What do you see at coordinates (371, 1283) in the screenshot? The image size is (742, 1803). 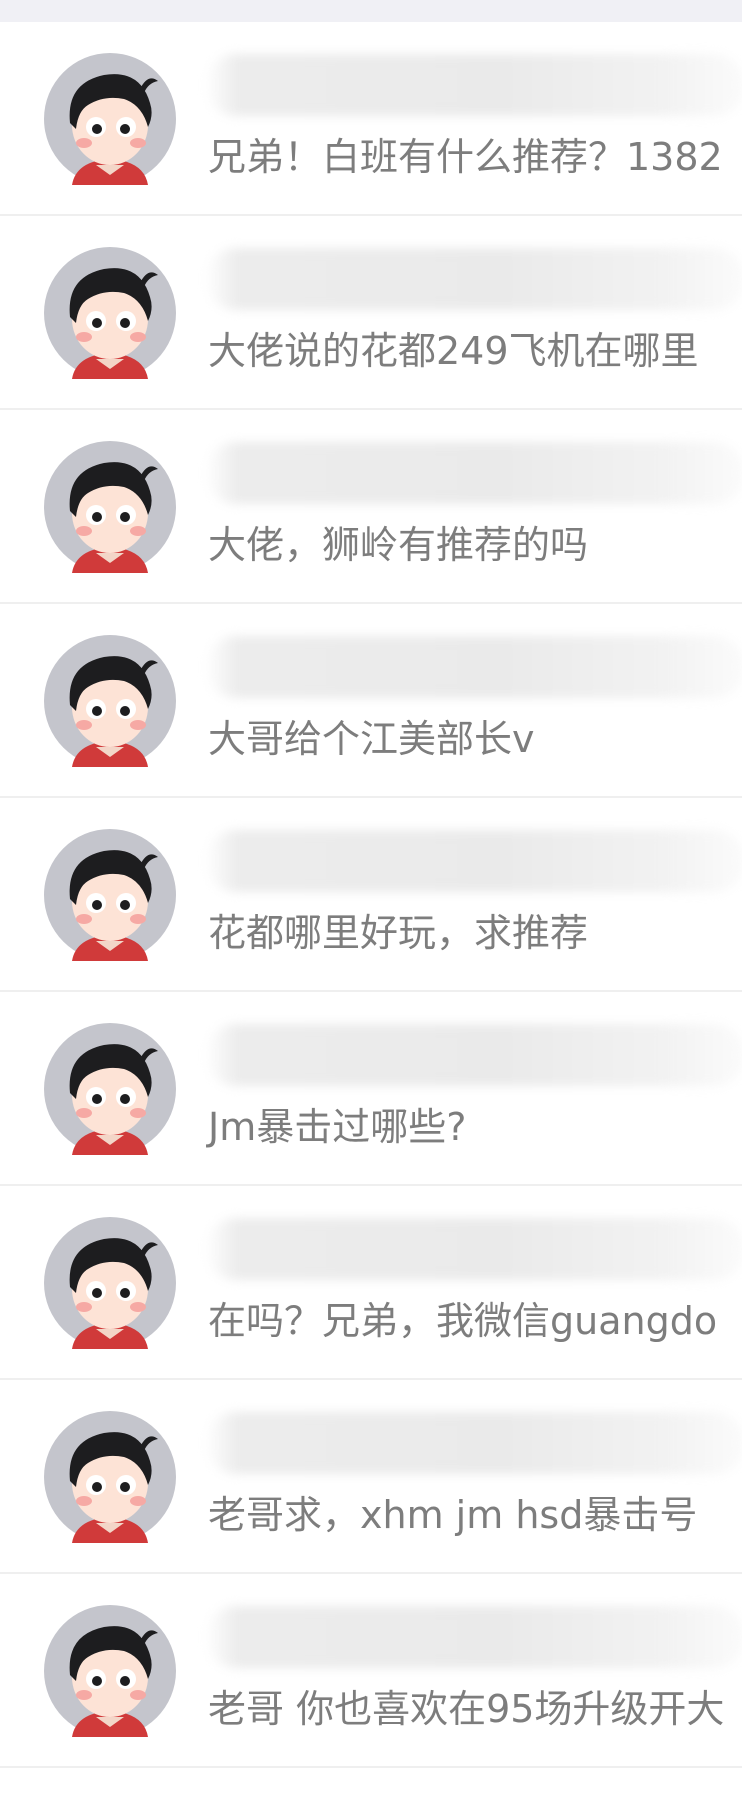 I see `conversation-item: 在吗？兄弟，我微信guangdo` at bounding box center [371, 1283].